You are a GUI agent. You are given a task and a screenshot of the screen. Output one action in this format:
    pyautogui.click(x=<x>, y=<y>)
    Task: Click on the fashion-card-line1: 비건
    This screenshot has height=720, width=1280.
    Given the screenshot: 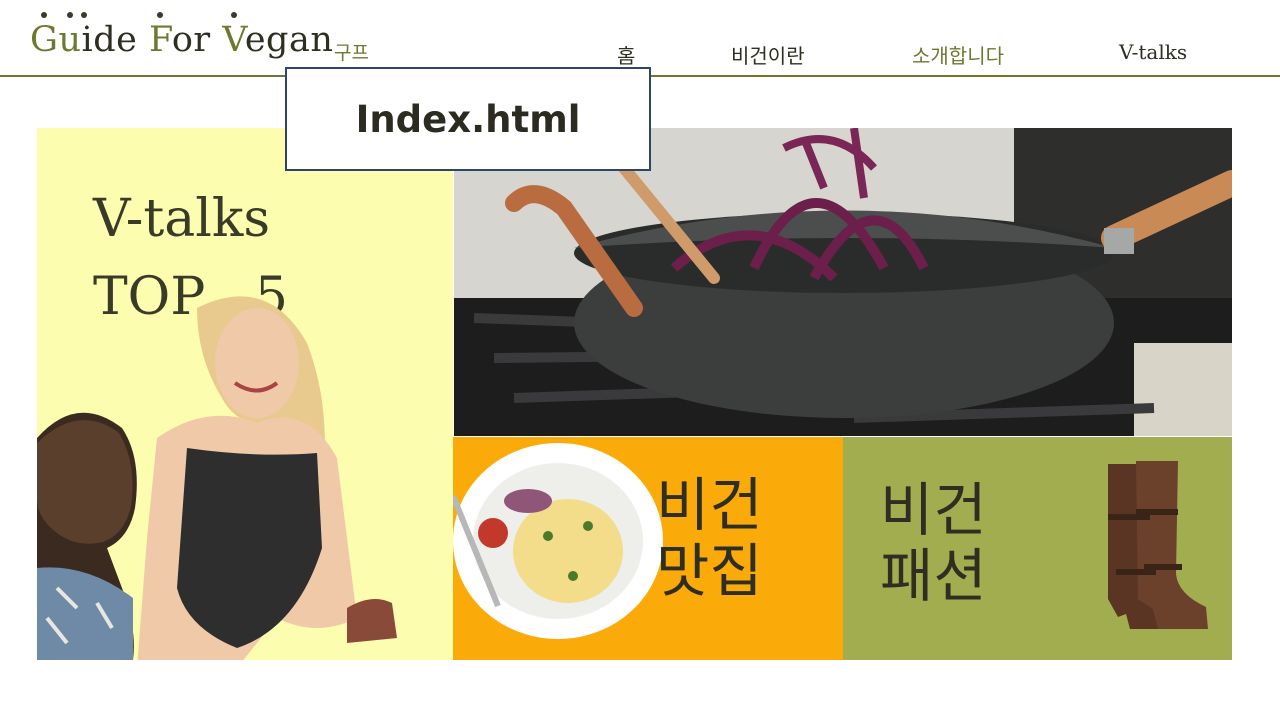 What is the action you would take?
    pyautogui.click(x=933, y=510)
    